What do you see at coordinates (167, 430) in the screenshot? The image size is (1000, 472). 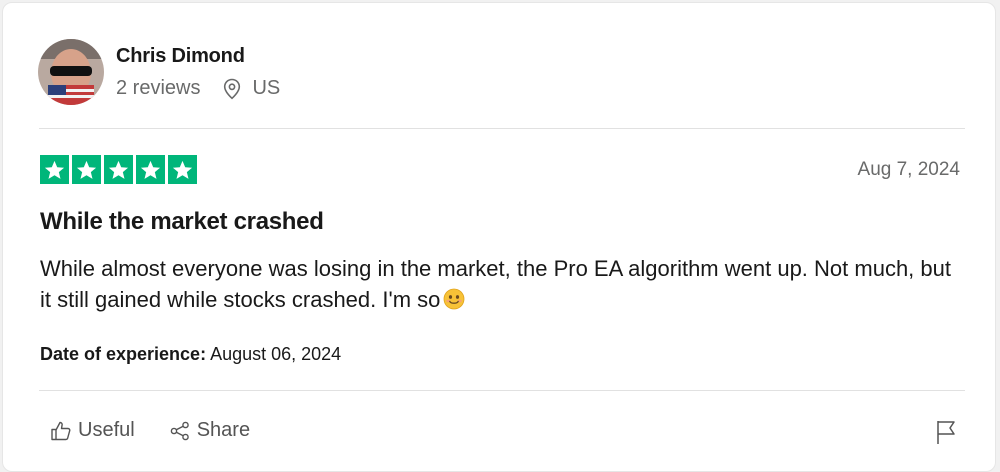 I see `review-actions: Useful Share` at bounding box center [167, 430].